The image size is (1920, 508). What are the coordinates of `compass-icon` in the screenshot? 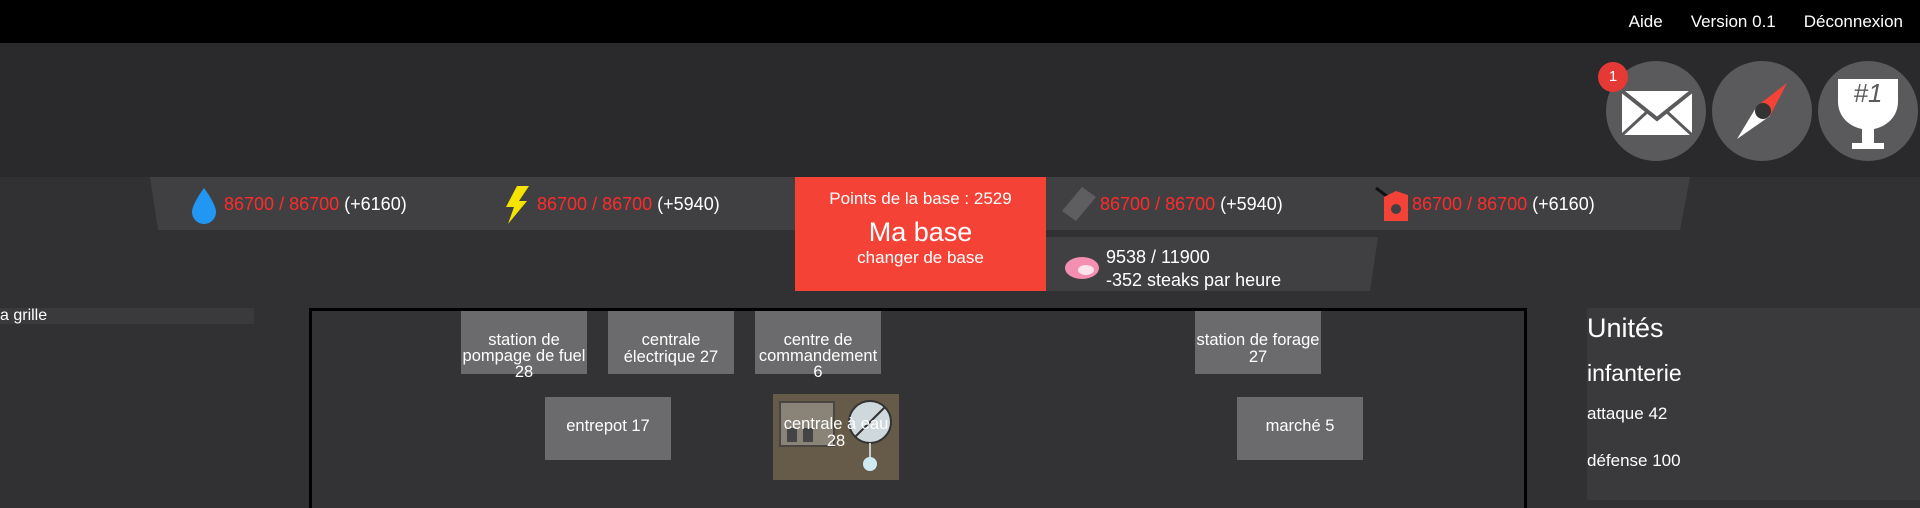 It's located at (1762, 111).